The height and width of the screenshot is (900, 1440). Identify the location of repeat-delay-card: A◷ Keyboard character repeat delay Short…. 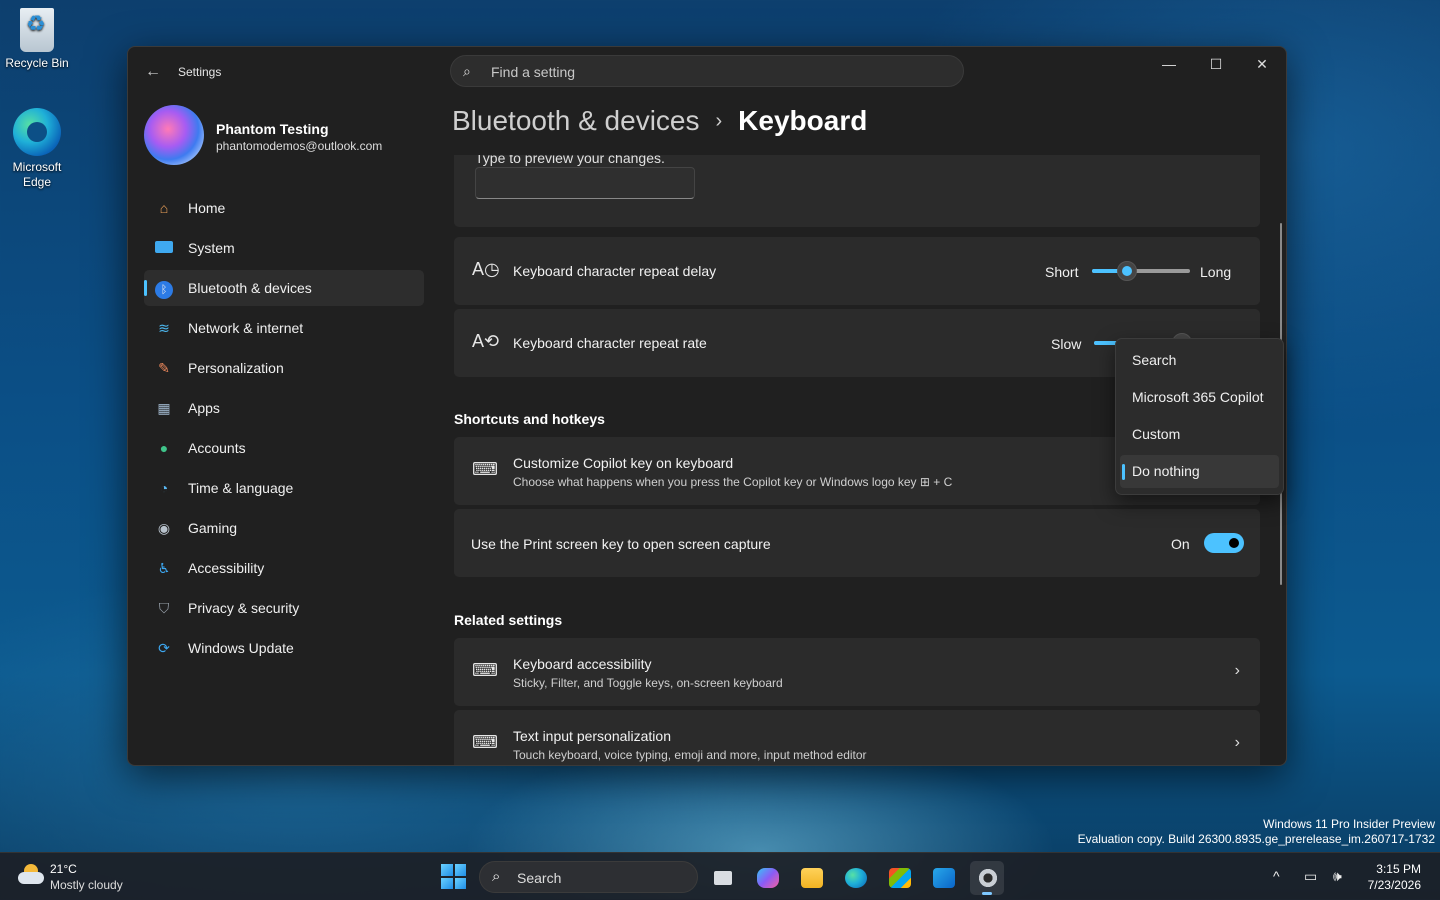
(857, 271).